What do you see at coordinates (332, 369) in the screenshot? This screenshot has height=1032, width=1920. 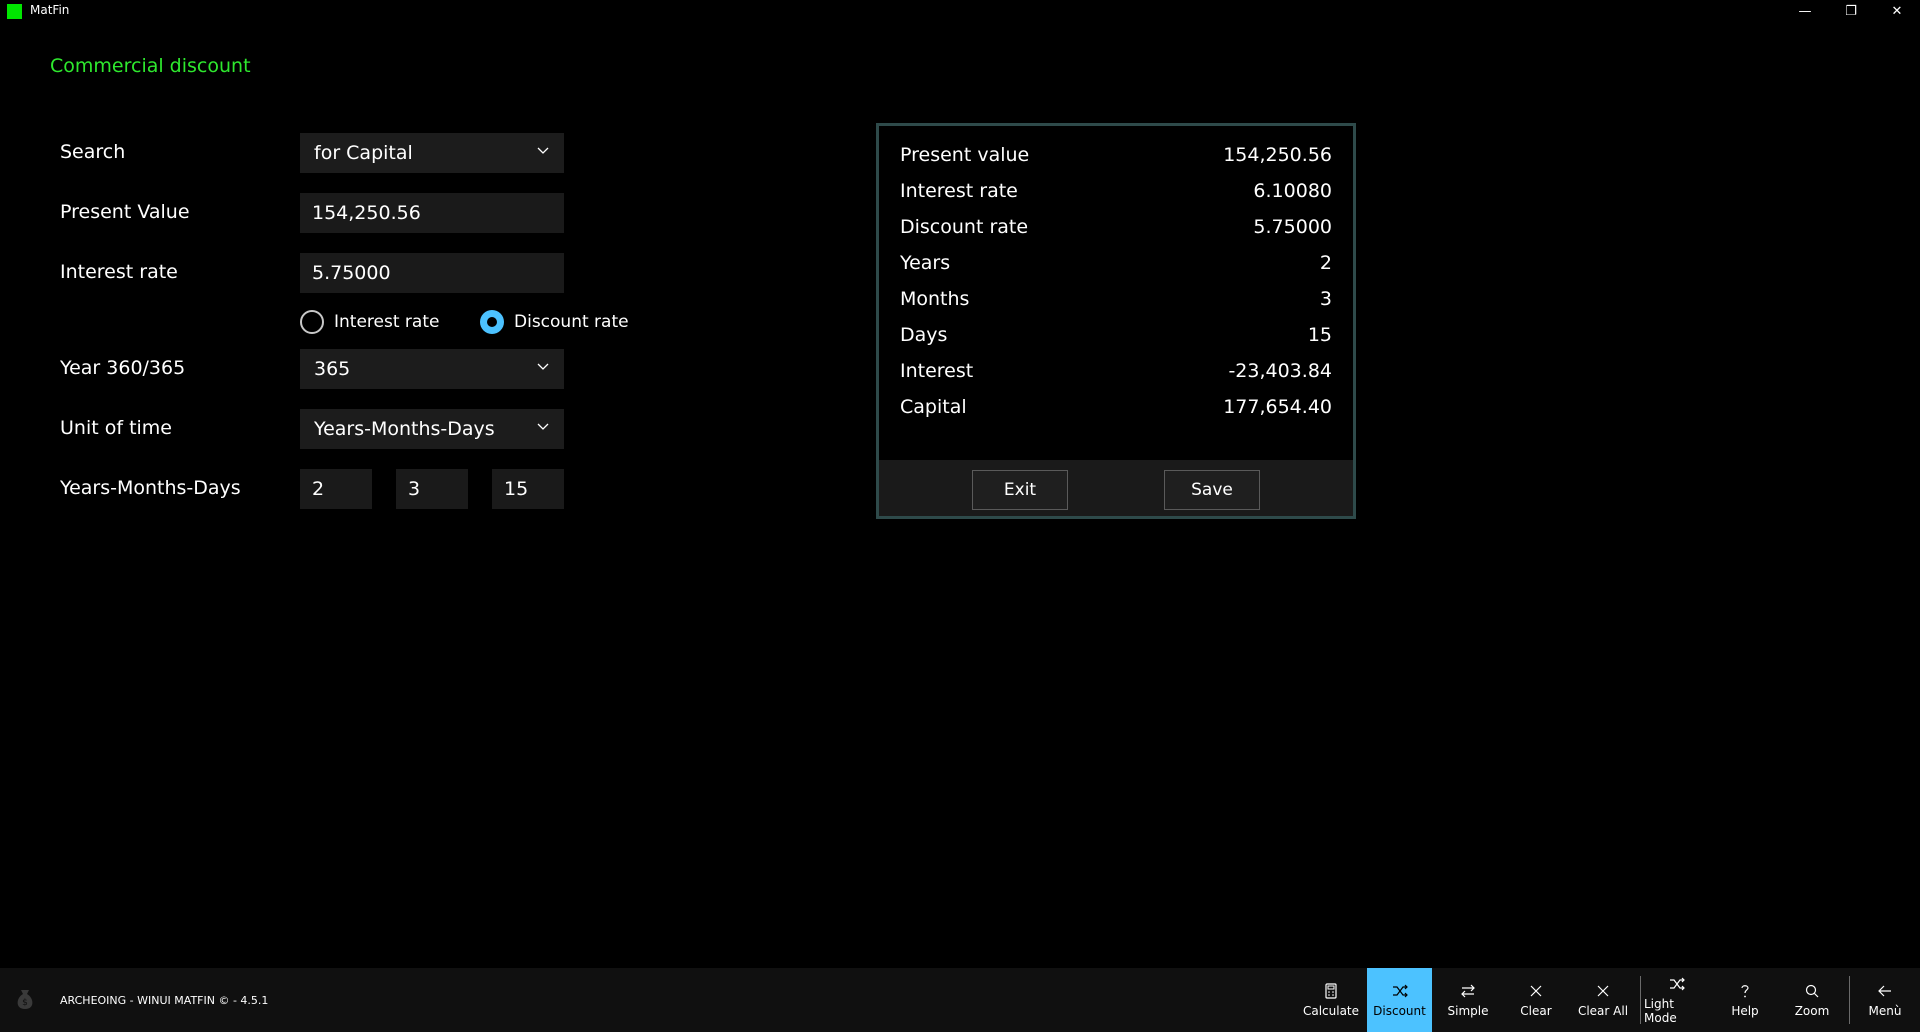 I see `year-basis-value: 365` at bounding box center [332, 369].